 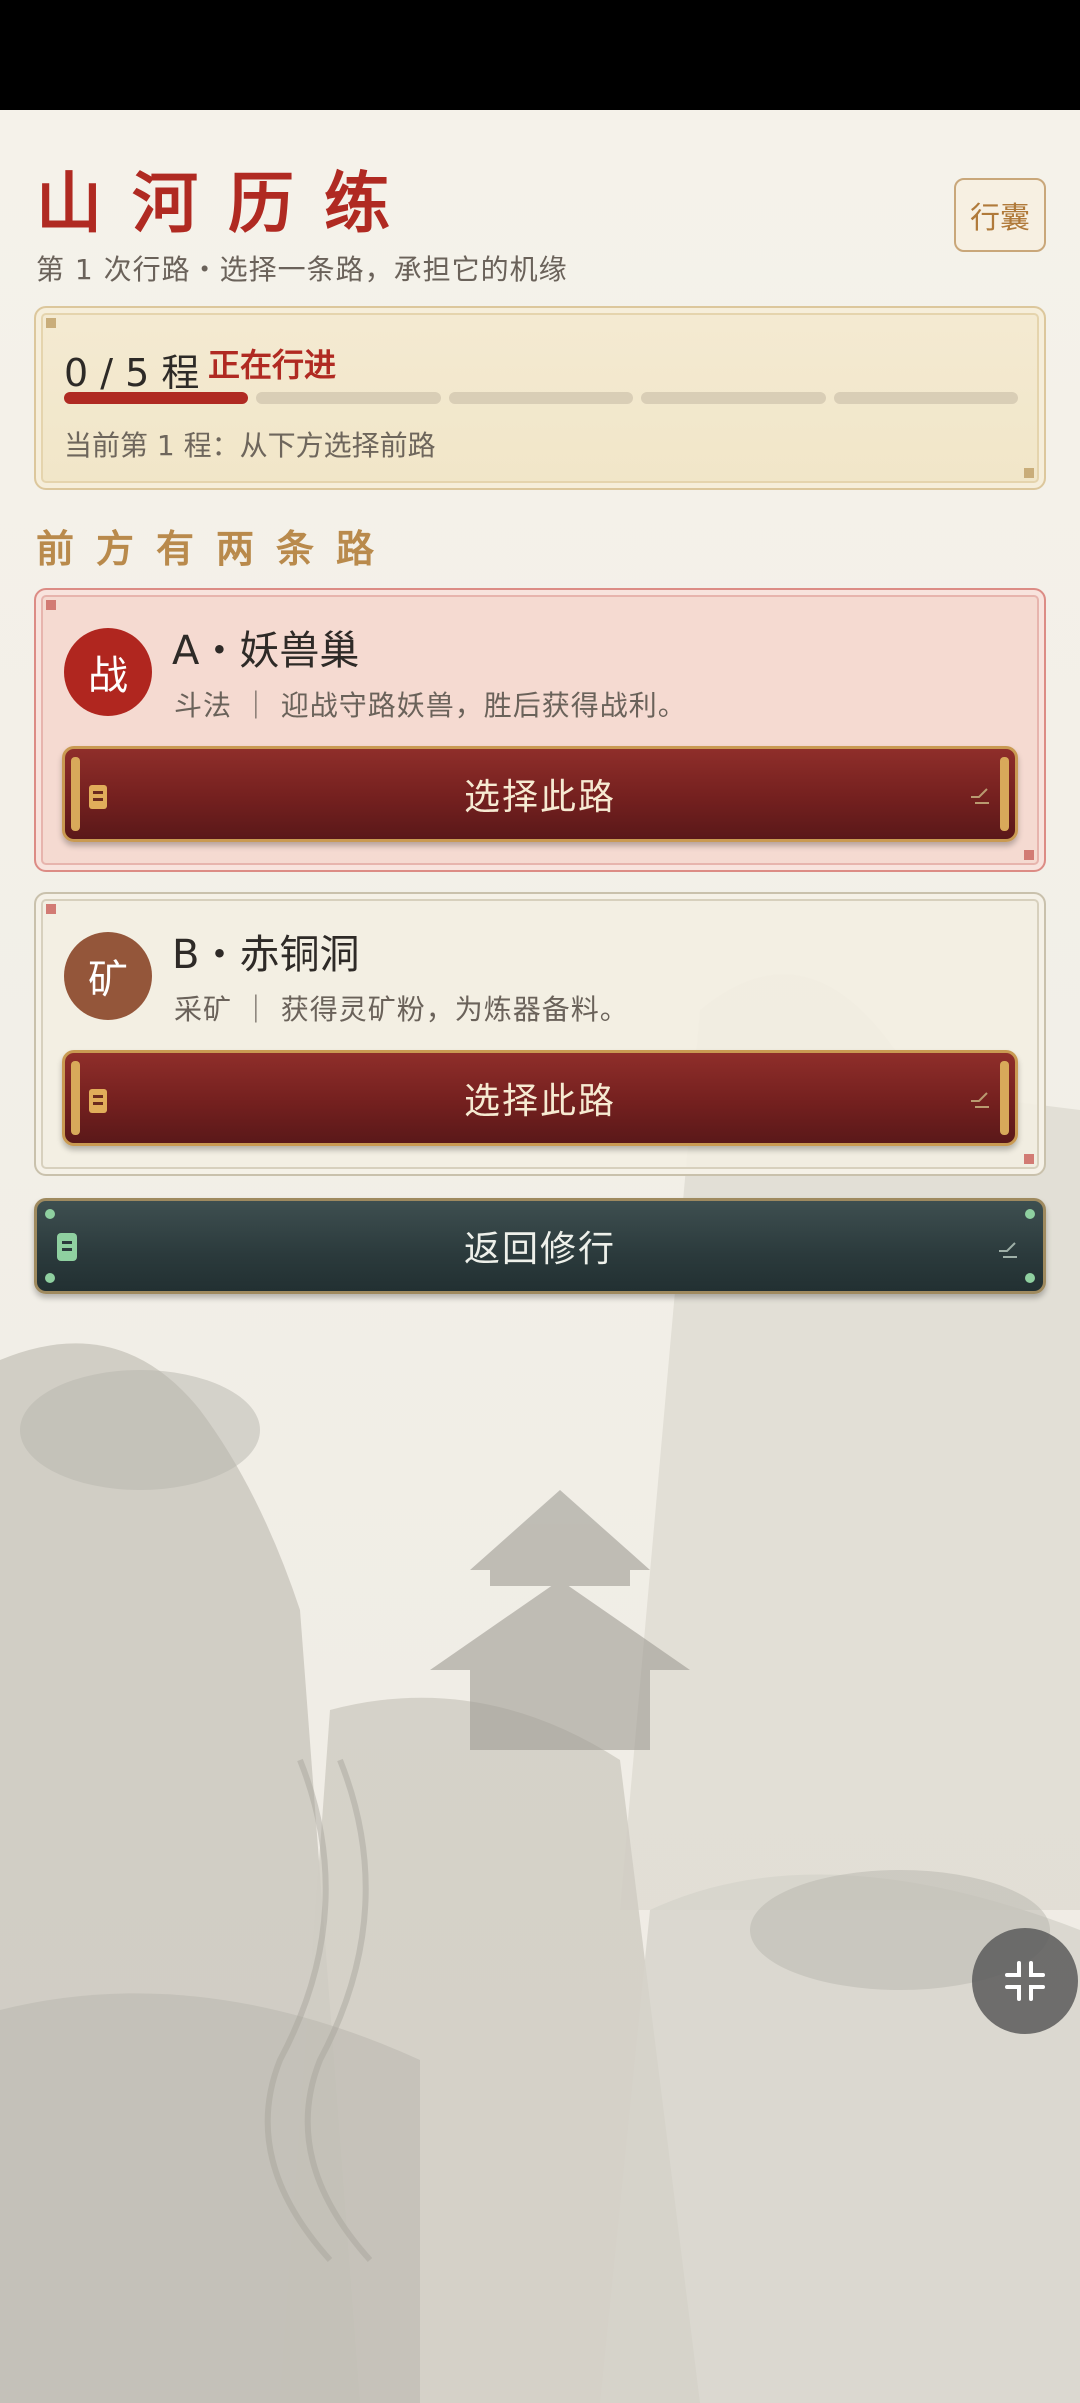 I want to click on path-name: B・赤铜洞, so click(x=266, y=955).